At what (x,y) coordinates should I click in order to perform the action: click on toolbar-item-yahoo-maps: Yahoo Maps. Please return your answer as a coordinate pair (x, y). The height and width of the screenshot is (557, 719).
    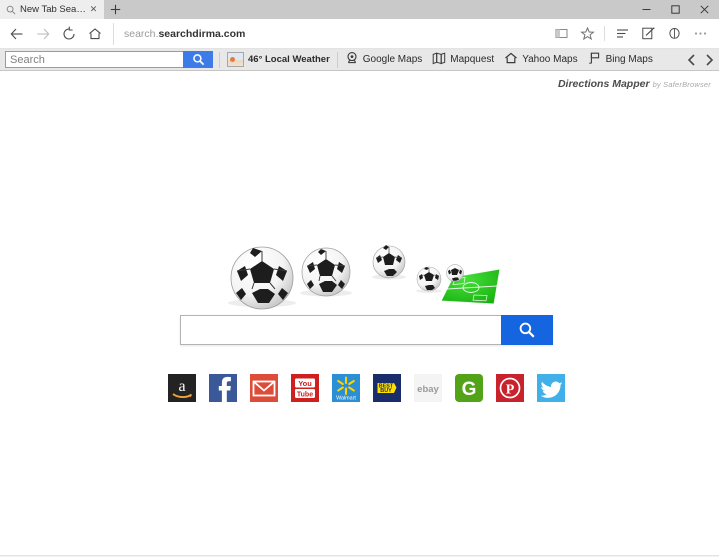
    Looking at the image, I should click on (540, 60).